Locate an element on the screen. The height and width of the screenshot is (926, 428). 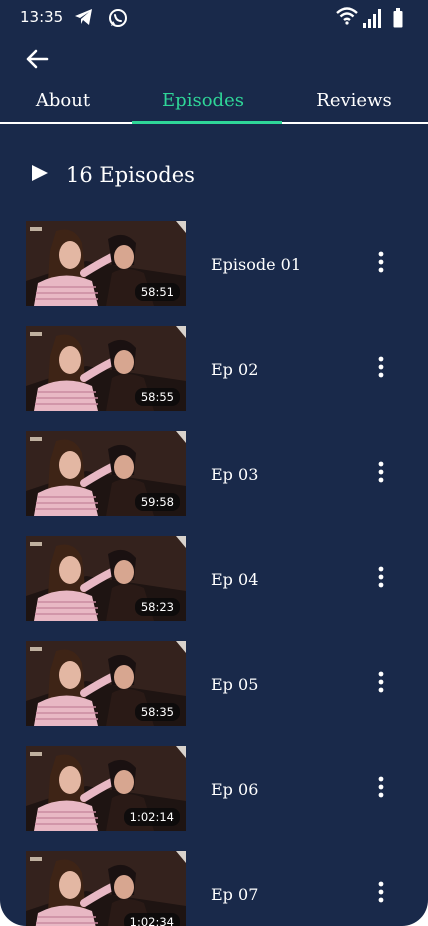
episode-duration: 1:02:14 is located at coordinates (151, 817).